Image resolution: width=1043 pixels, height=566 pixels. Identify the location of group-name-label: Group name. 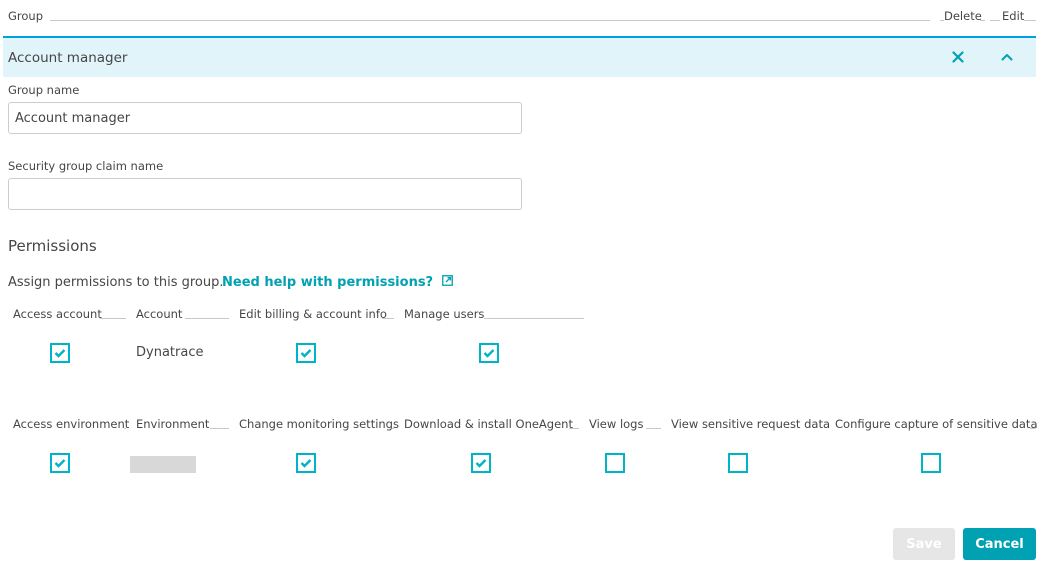
(44, 90).